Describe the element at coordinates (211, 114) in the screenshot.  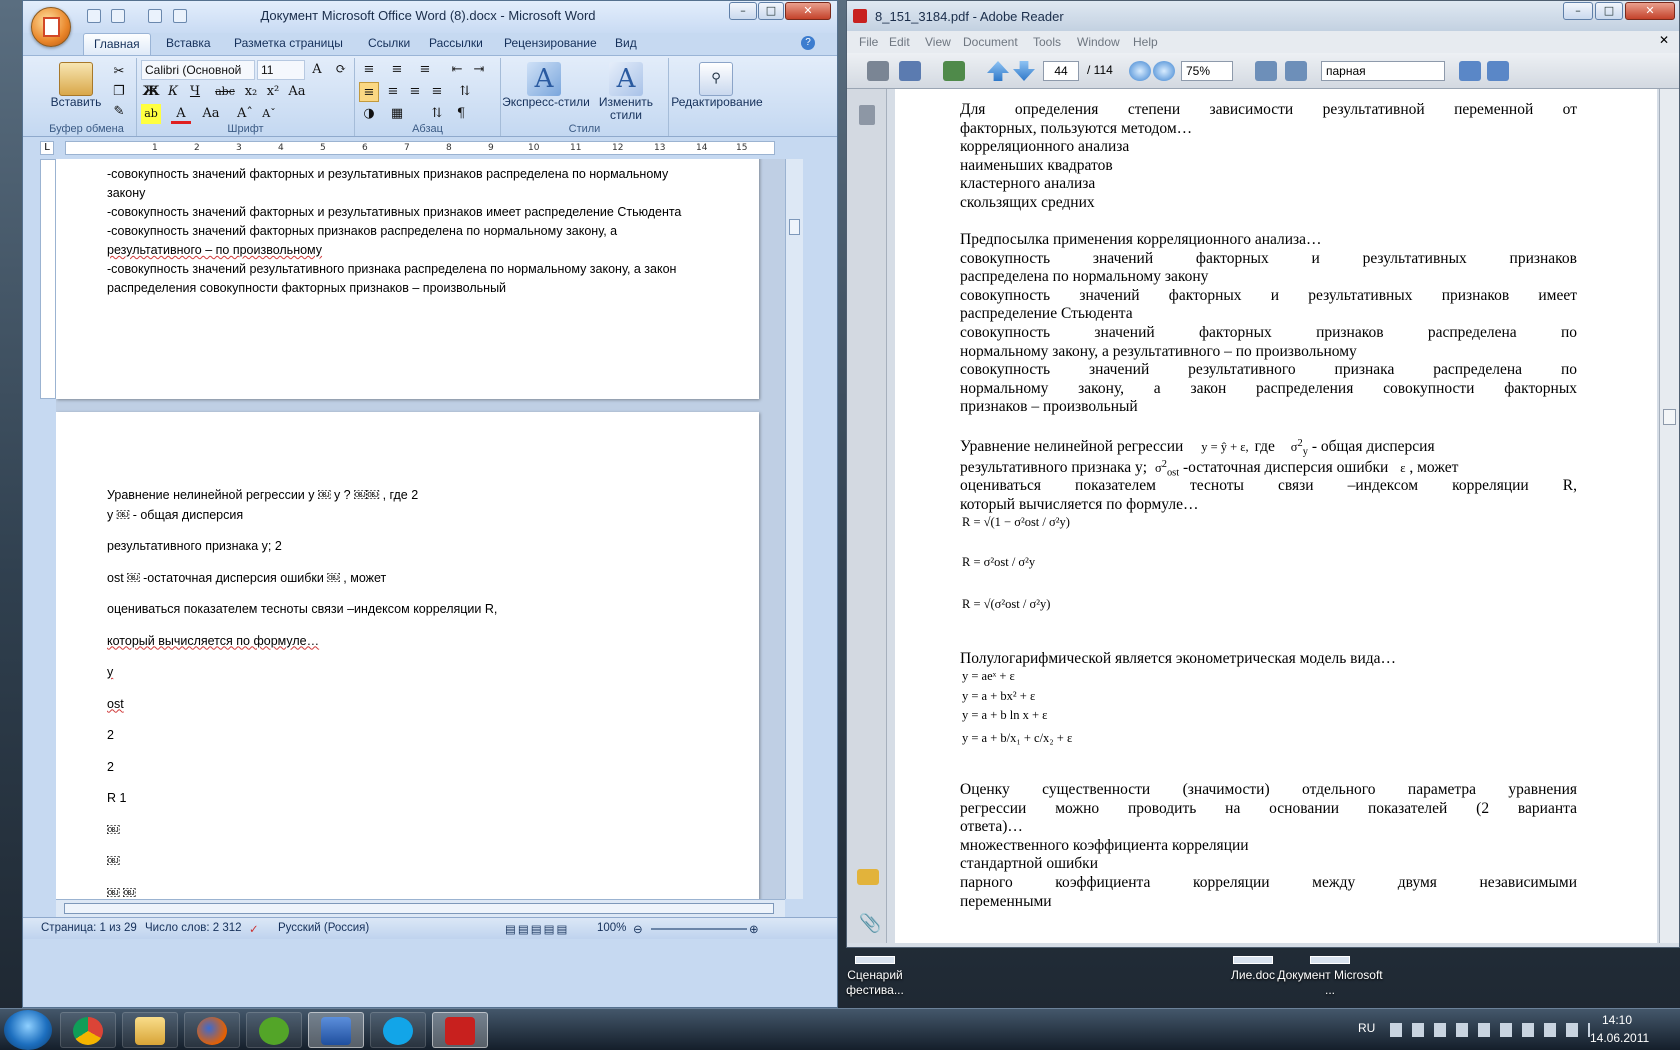
I see `change-case-2-icon: Aa` at that location.